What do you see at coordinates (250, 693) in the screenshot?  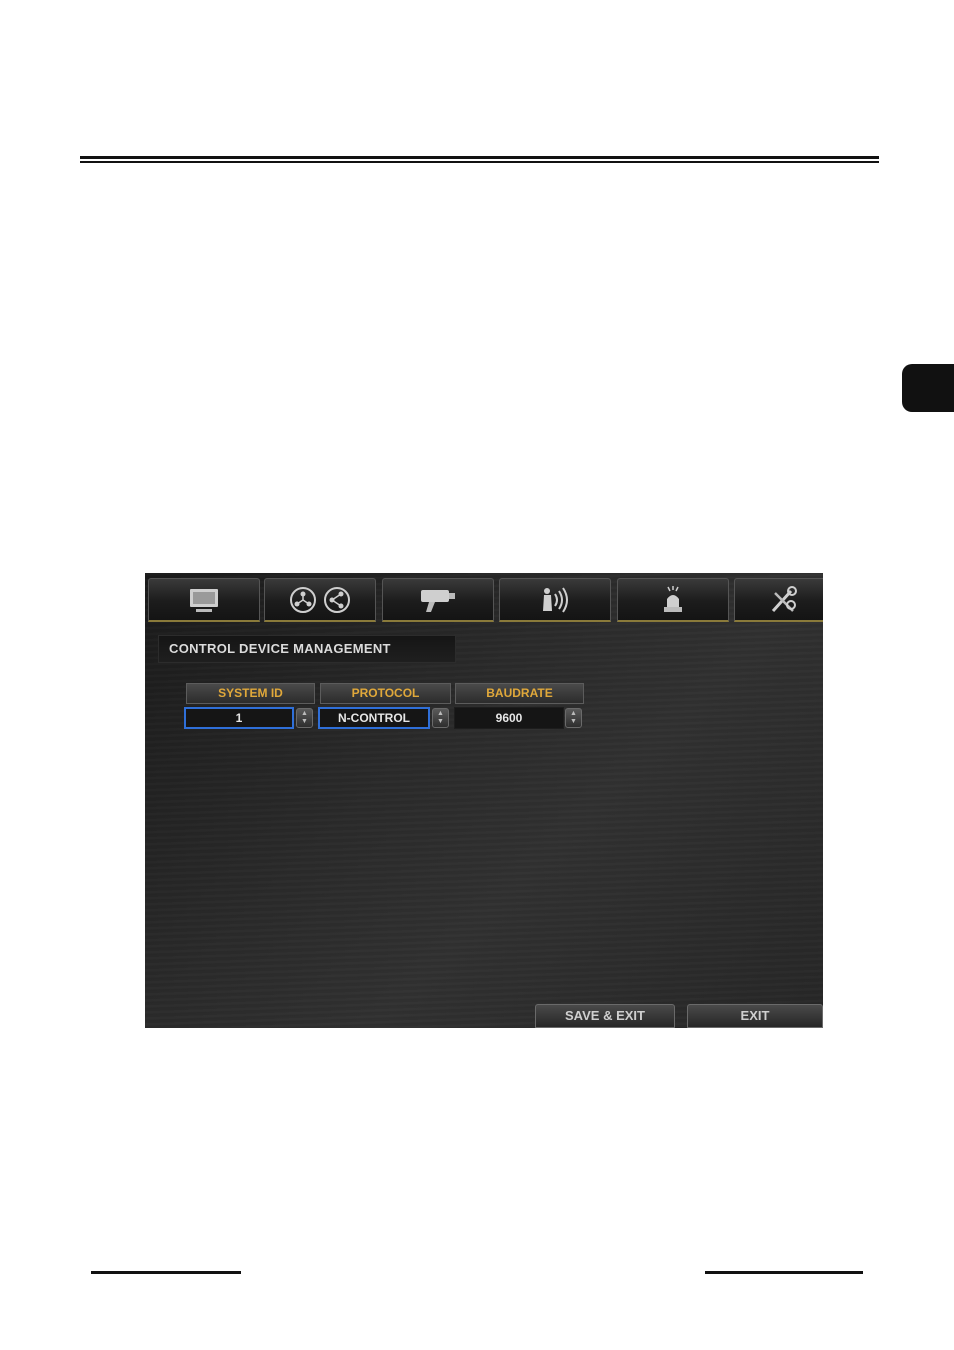 I see `system-id-header: SYSTEM ID` at bounding box center [250, 693].